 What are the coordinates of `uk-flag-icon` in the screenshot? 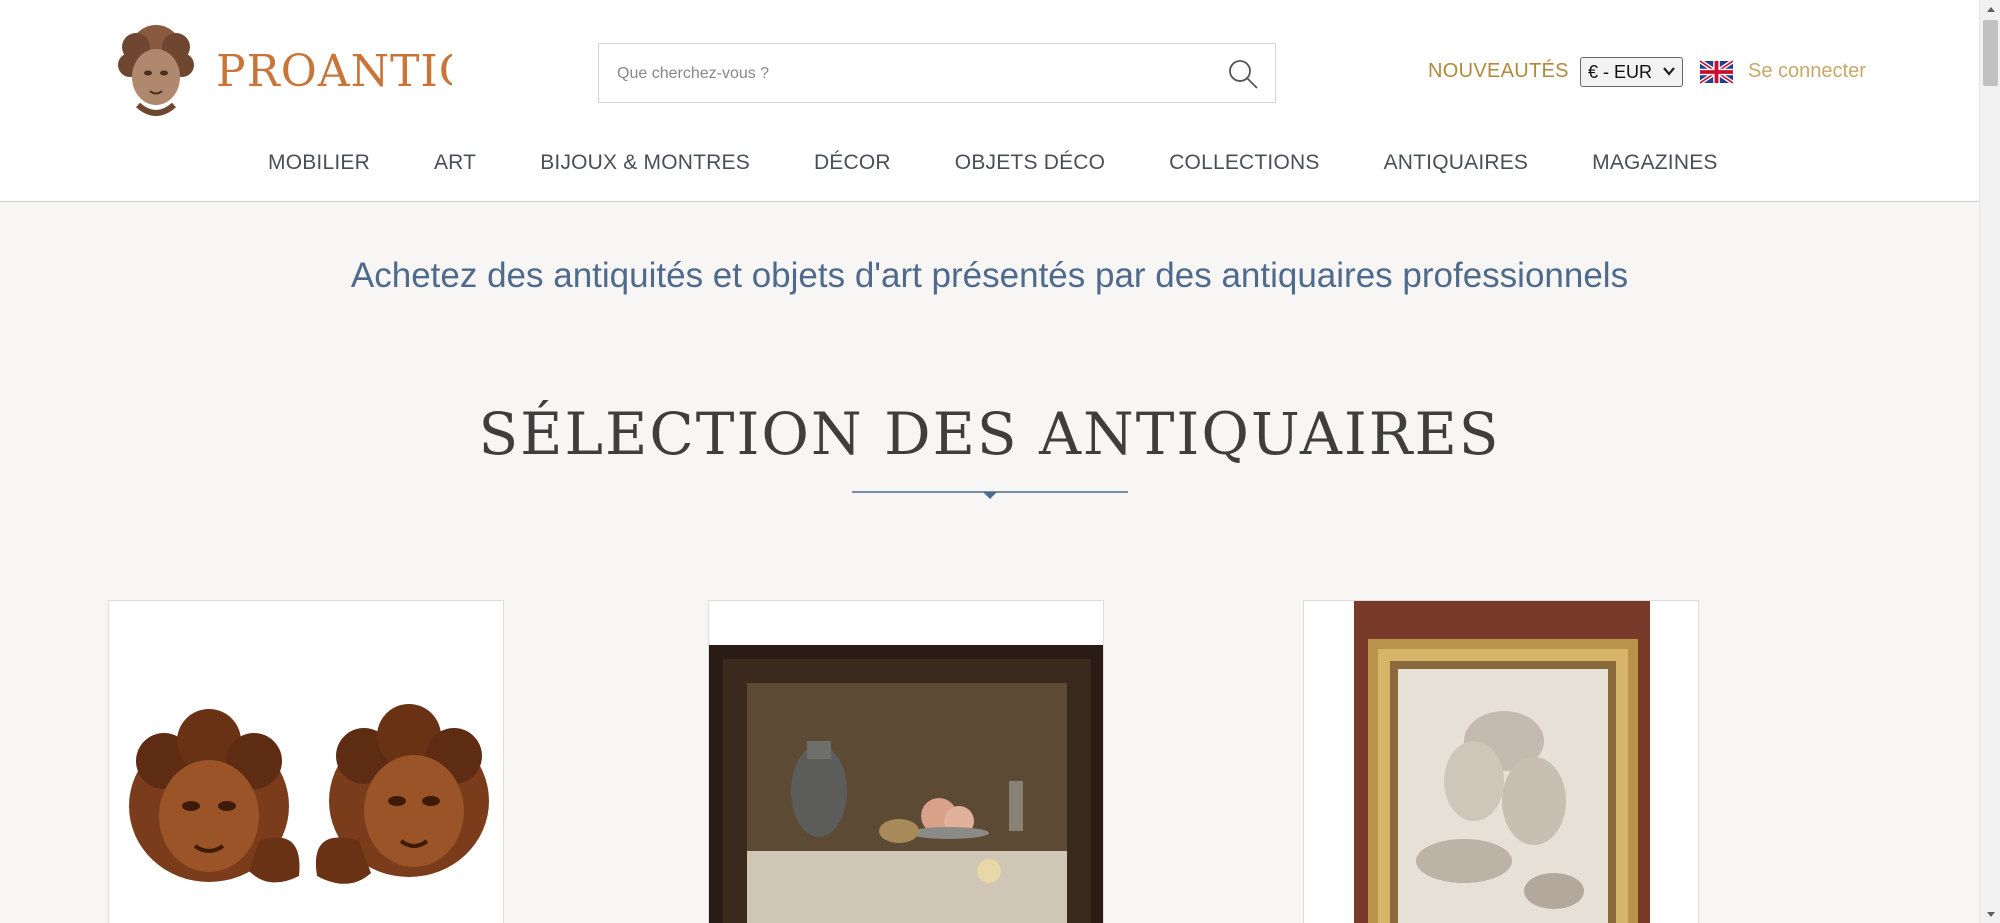 It's located at (1716, 72).